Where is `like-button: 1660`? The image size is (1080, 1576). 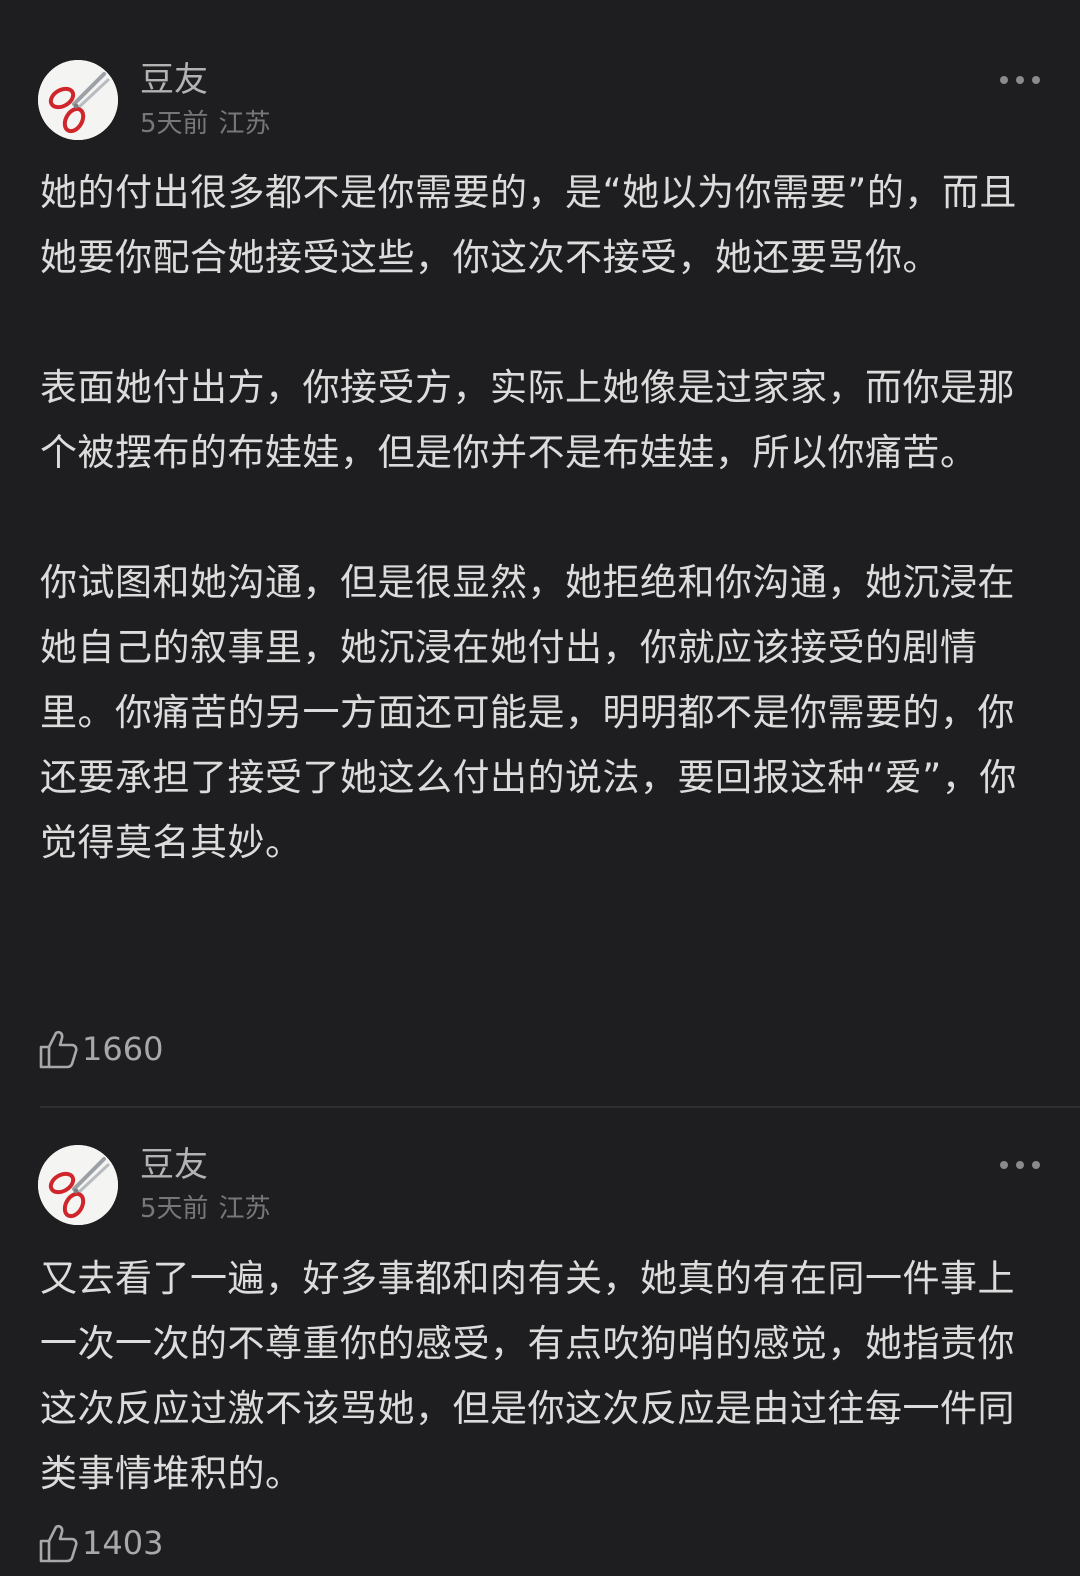 like-button: 1660 is located at coordinates (100, 1049).